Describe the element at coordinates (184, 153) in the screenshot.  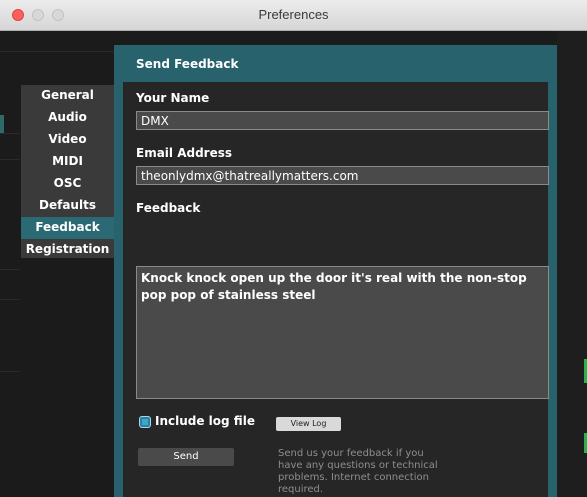
I see `email-label: Email Address` at that location.